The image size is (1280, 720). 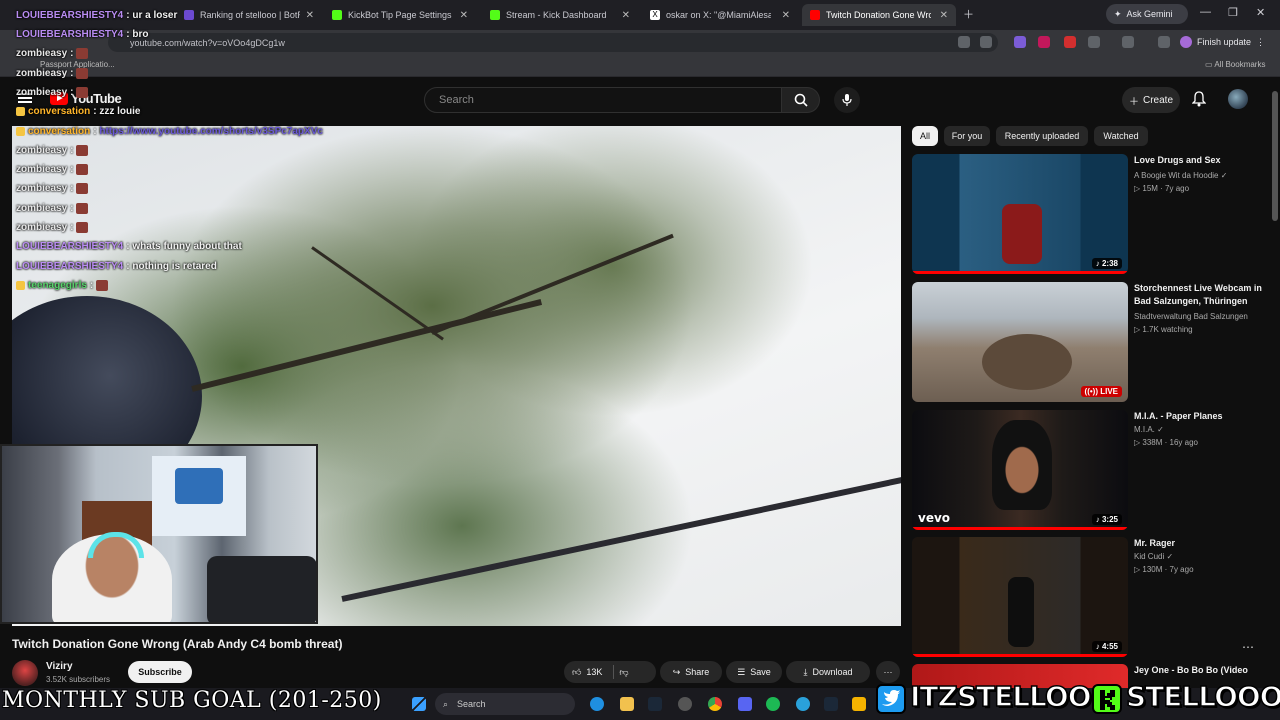 What do you see at coordinates (715, 704) in the screenshot?
I see `chrome-icon` at bounding box center [715, 704].